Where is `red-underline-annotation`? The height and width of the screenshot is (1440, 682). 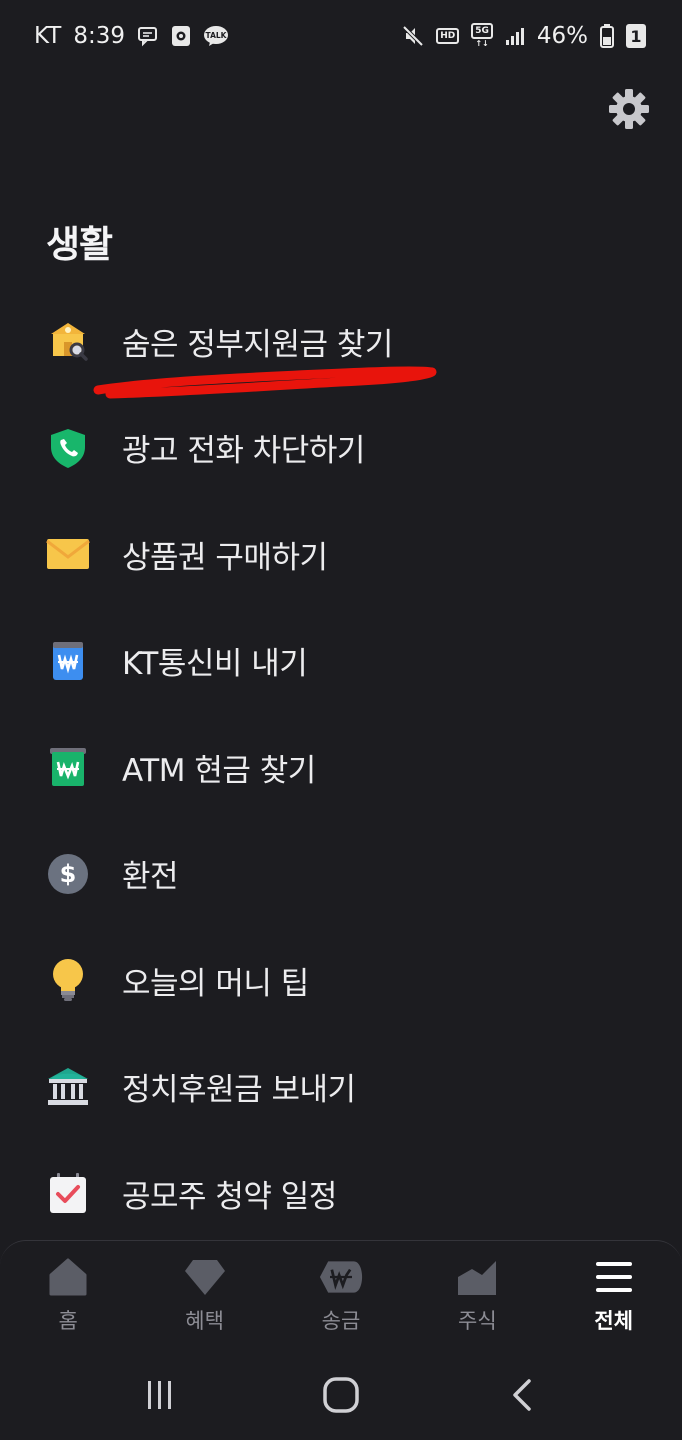 red-underline-annotation is located at coordinates (265, 382).